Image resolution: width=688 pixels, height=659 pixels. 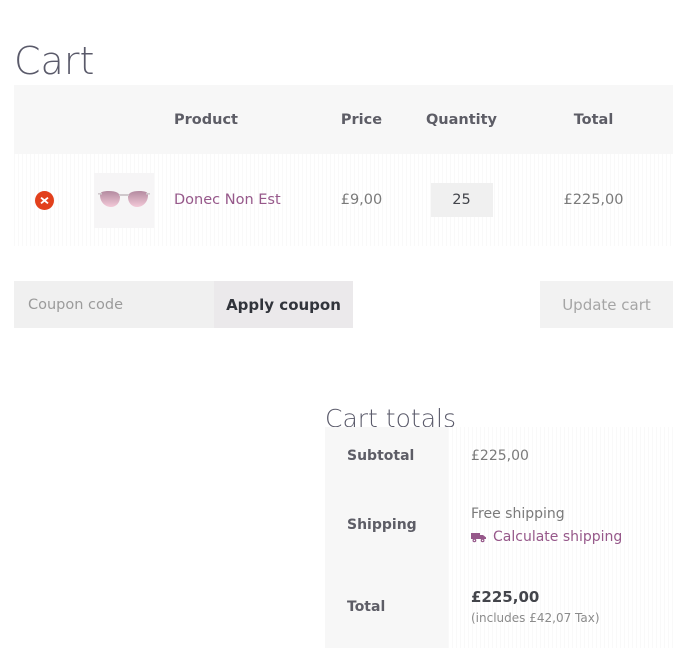 What do you see at coordinates (386, 455) in the screenshot?
I see `totals-label-subtotal: Subtotal` at bounding box center [386, 455].